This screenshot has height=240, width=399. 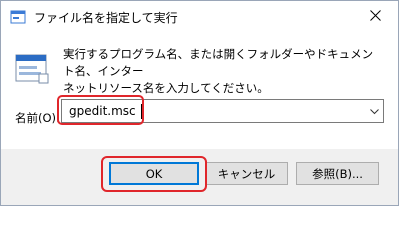 I want to click on highlight-ok-button, so click(x=154, y=174).